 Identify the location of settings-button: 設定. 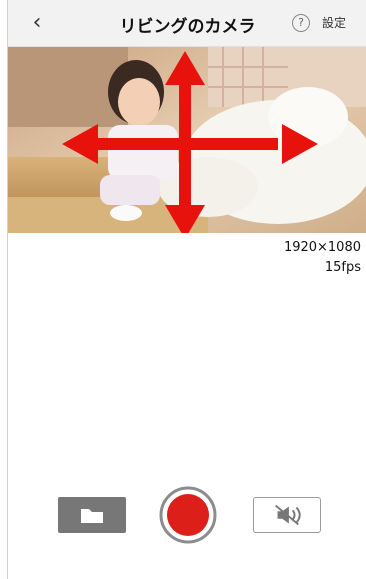
(334, 22).